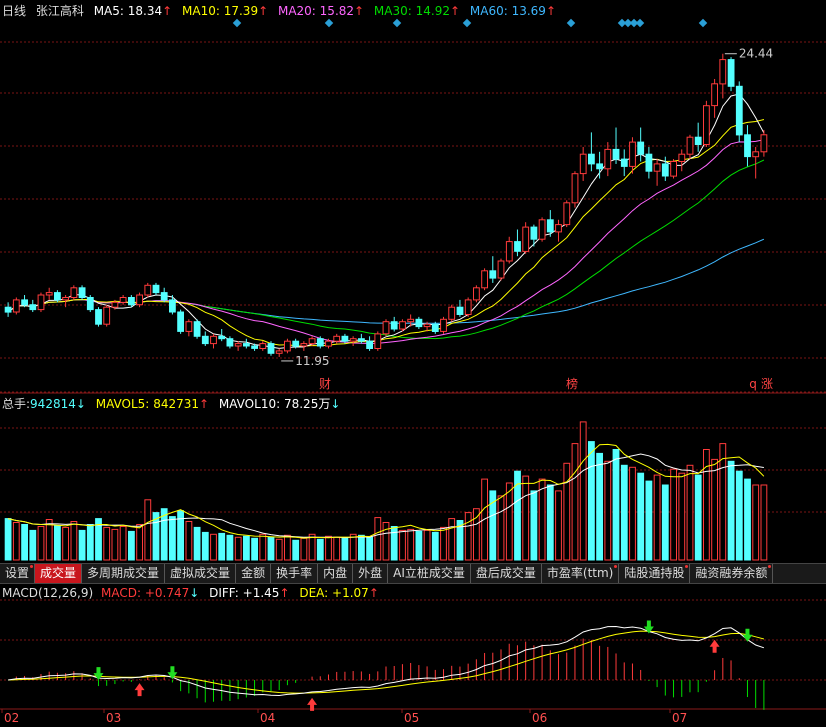  What do you see at coordinates (581, 573) in the screenshot?
I see `tab-10: 市盈率(ttm)` at bounding box center [581, 573].